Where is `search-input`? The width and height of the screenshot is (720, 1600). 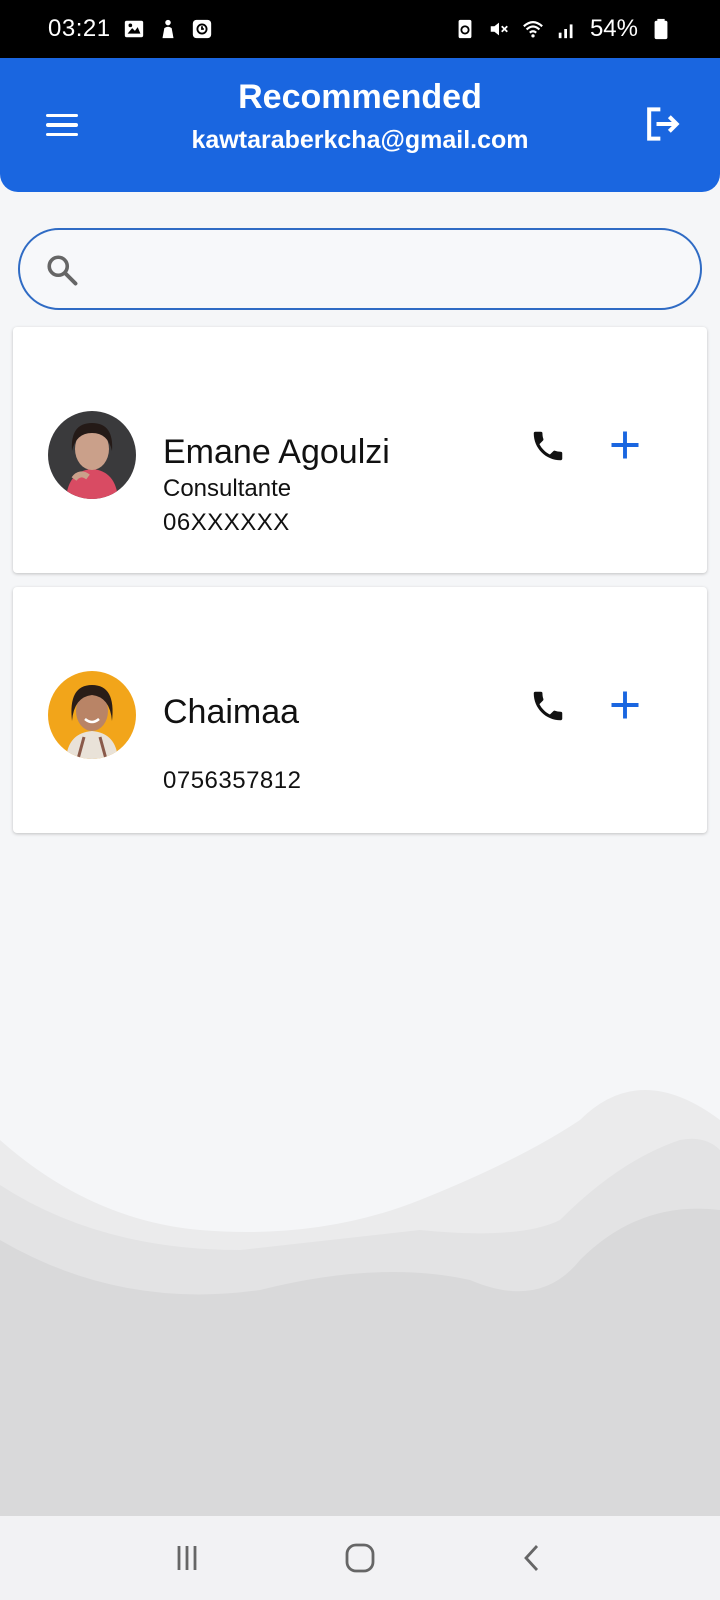 search-input is located at coordinates (384, 270).